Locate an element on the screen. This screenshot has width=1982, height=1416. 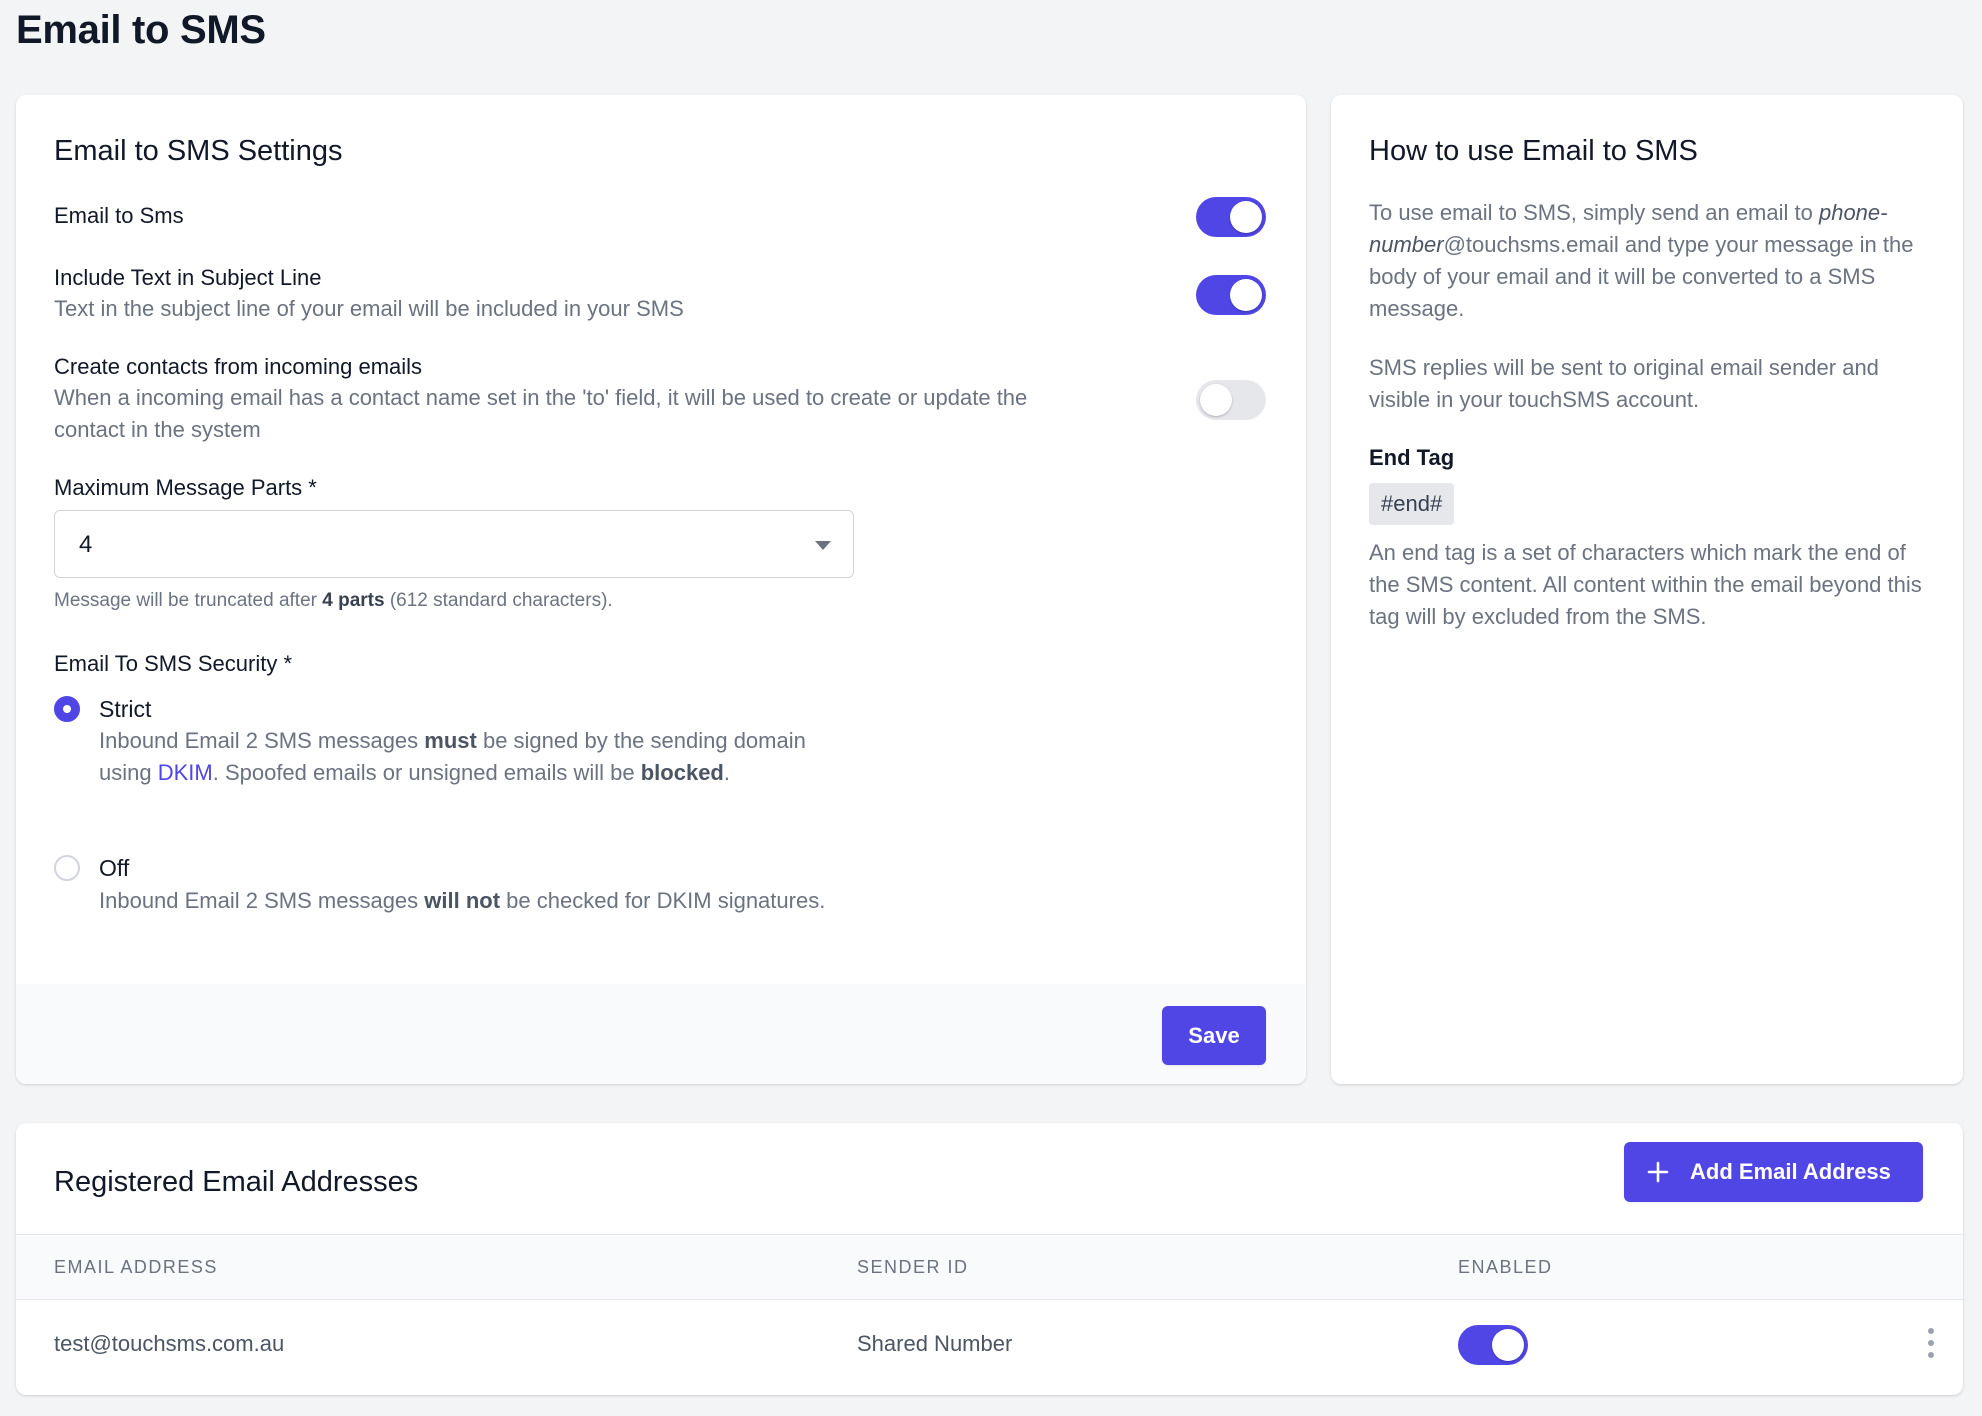
more-vertical-icon is located at coordinates (1931, 1344).